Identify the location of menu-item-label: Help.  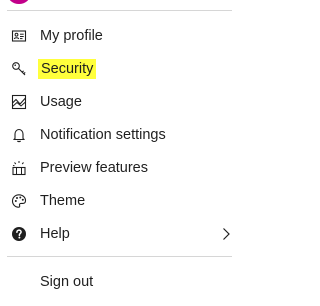
(55, 233).